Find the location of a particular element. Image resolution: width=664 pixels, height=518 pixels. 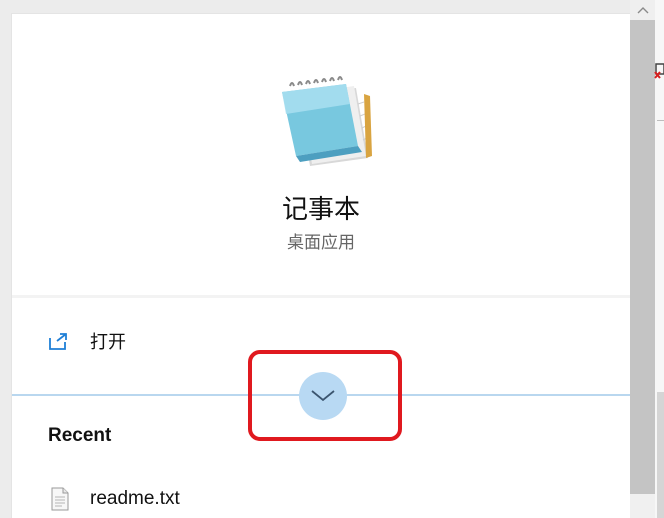

text-file-icon is located at coordinates (60, 499).